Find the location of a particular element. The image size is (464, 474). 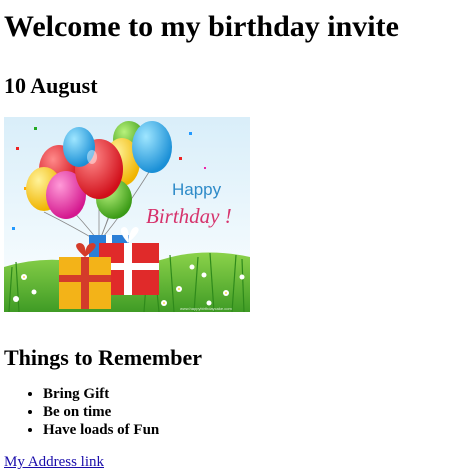

address-link: My Address link is located at coordinates (54, 462).